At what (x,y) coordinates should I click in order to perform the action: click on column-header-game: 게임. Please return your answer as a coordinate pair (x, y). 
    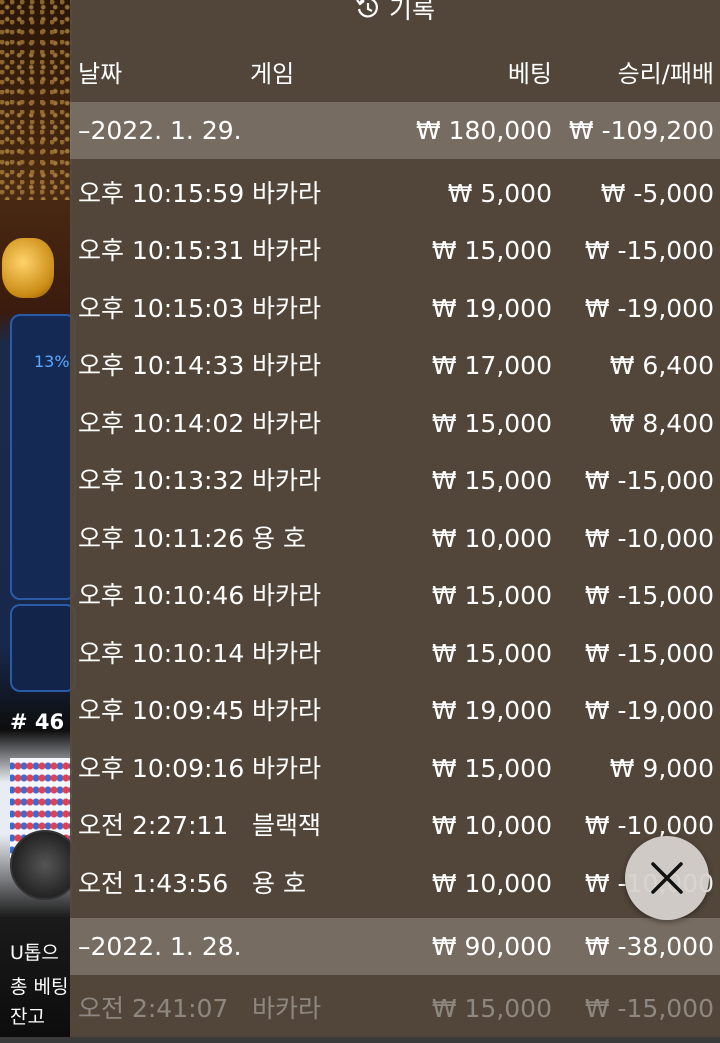
    Looking at the image, I should click on (272, 74).